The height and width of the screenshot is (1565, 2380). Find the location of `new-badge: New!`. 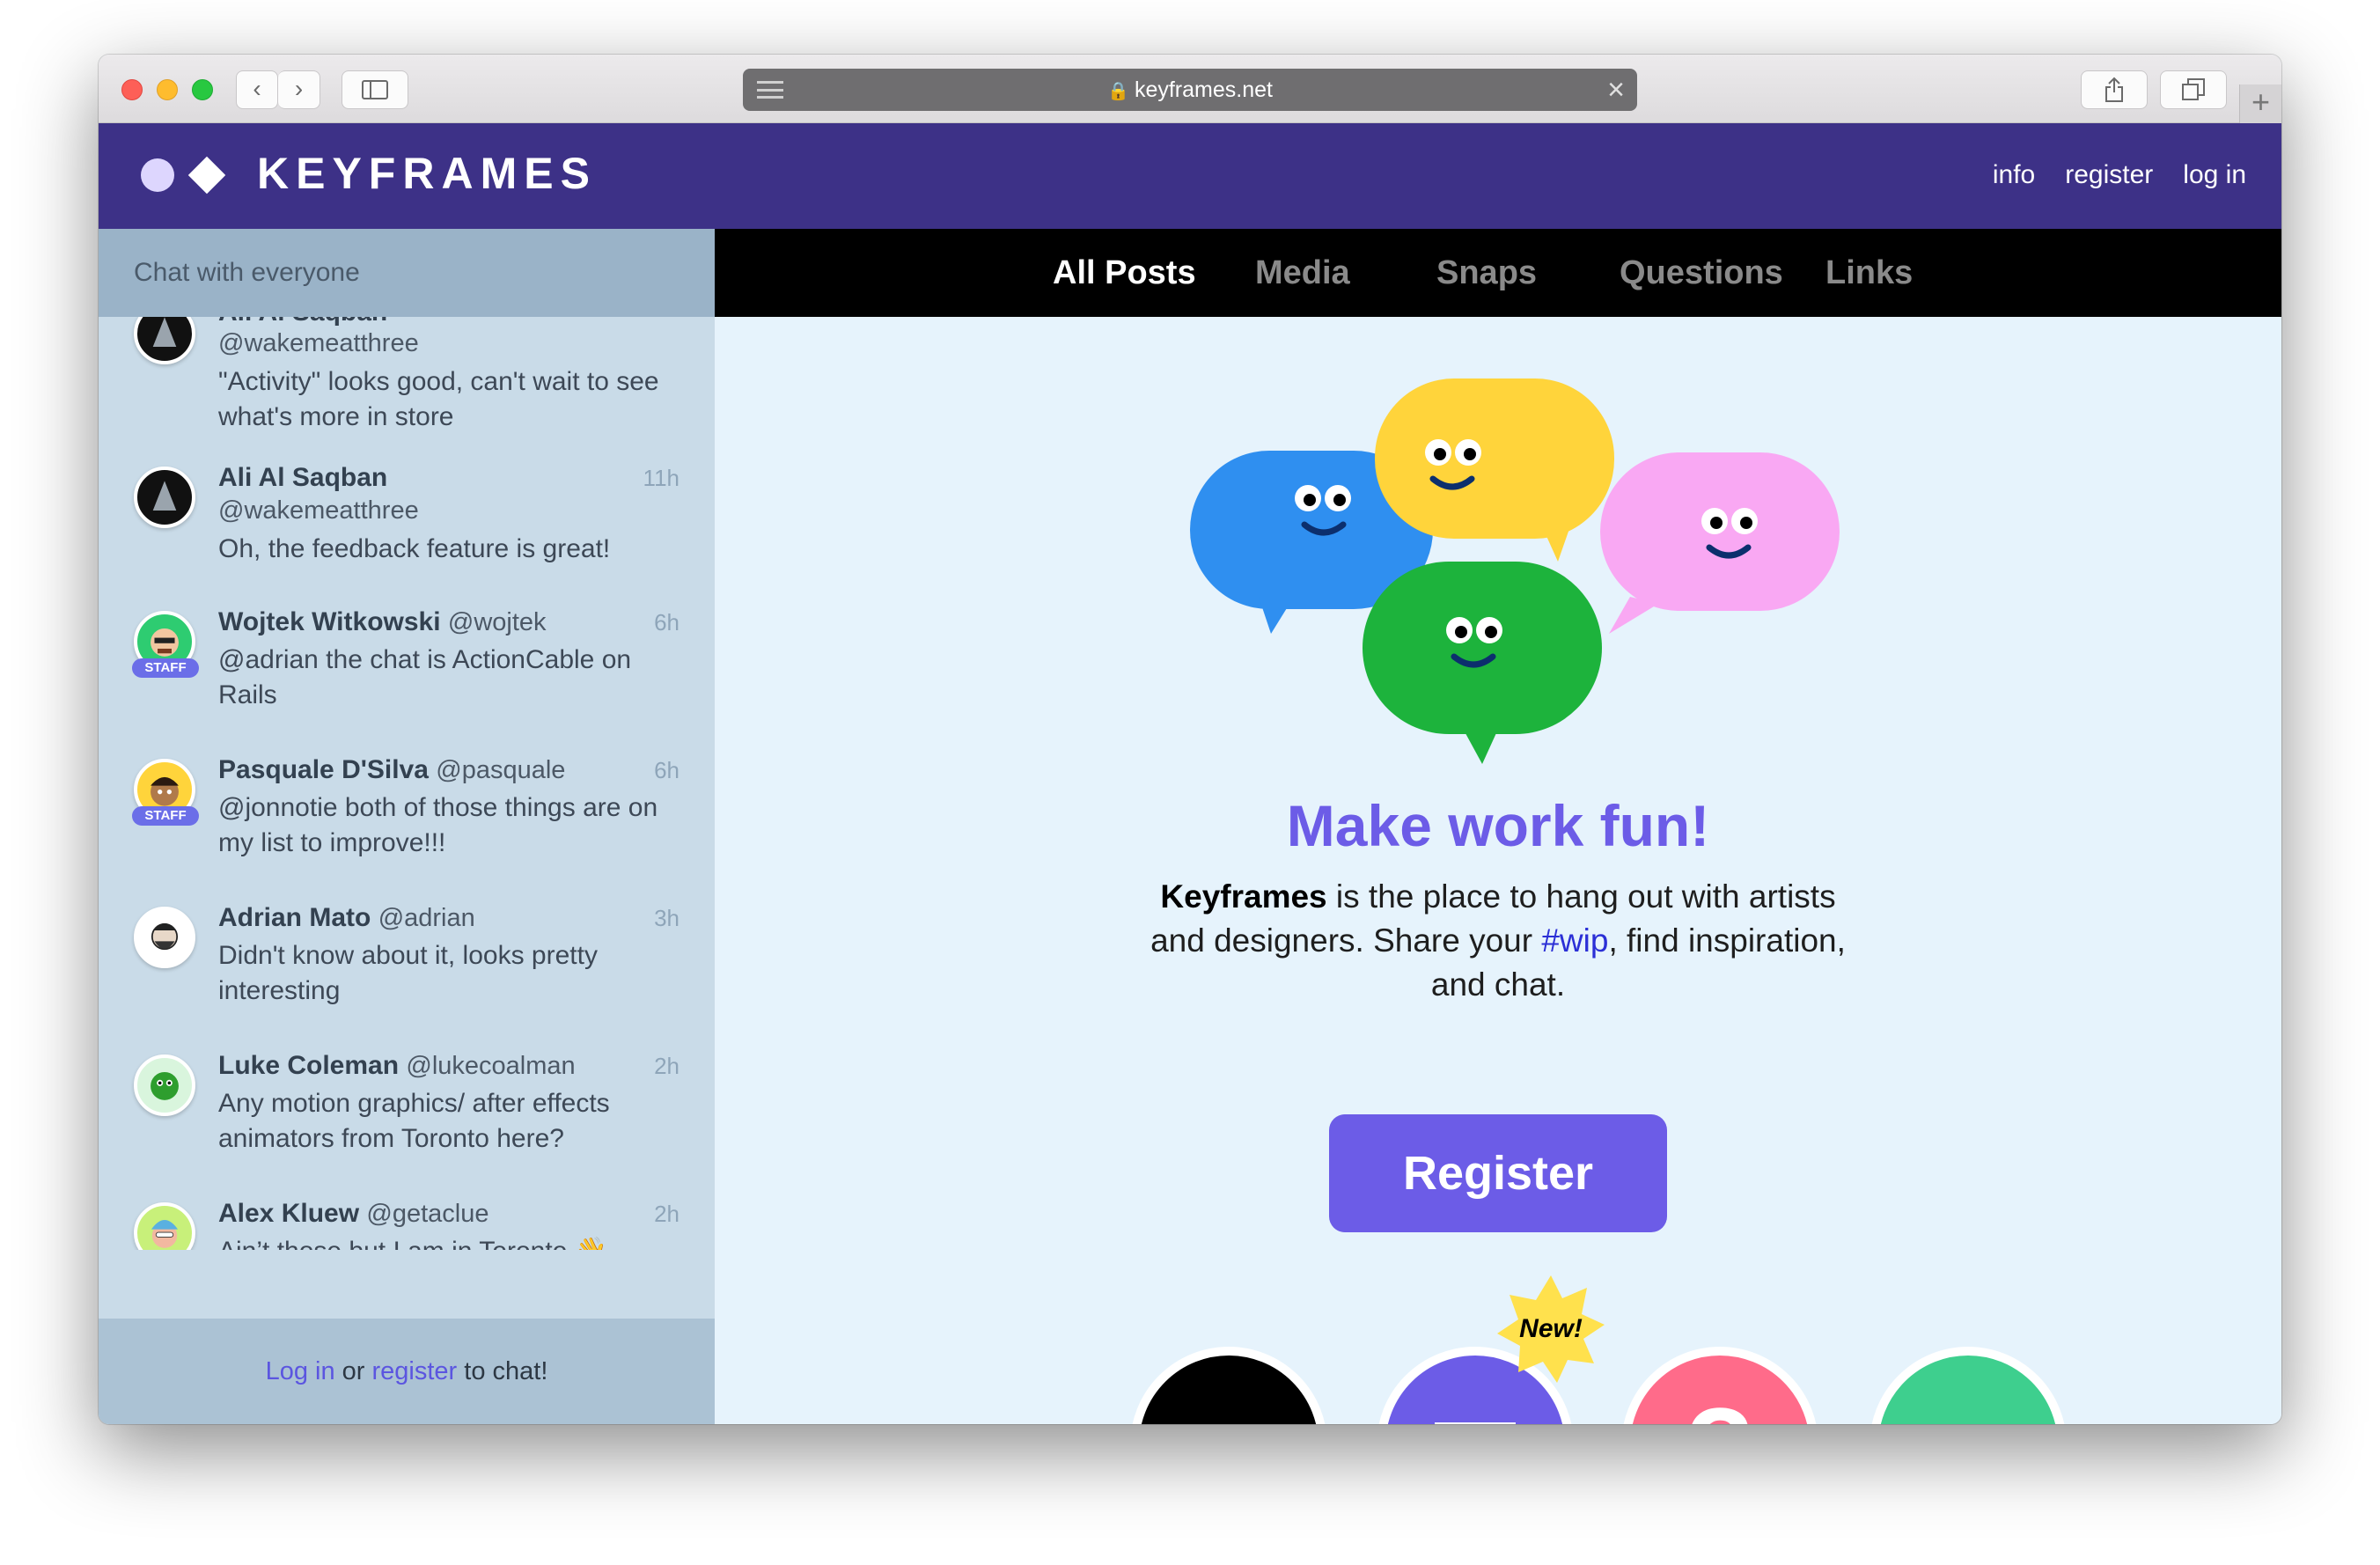

new-badge: New! is located at coordinates (1551, 1329).